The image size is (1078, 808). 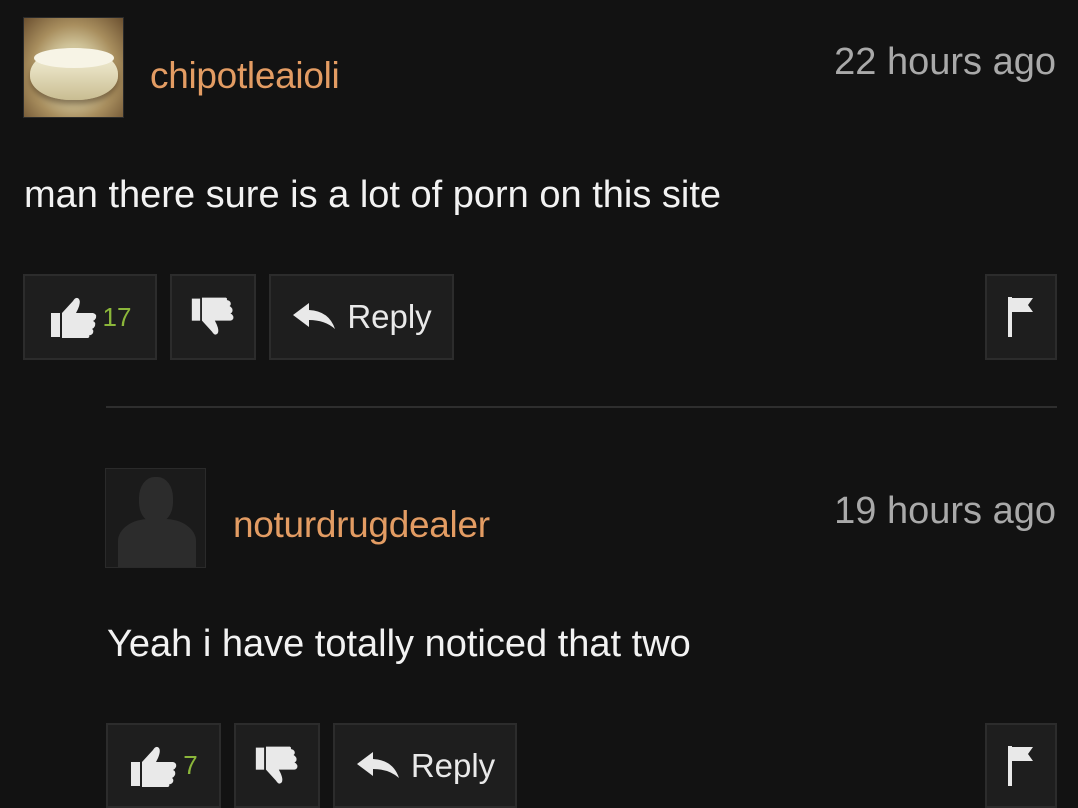 What do you see at coordinates (361, 525) in the screenshot?
I see `username: noturdrugdealer` at bounding box center [361, 525].